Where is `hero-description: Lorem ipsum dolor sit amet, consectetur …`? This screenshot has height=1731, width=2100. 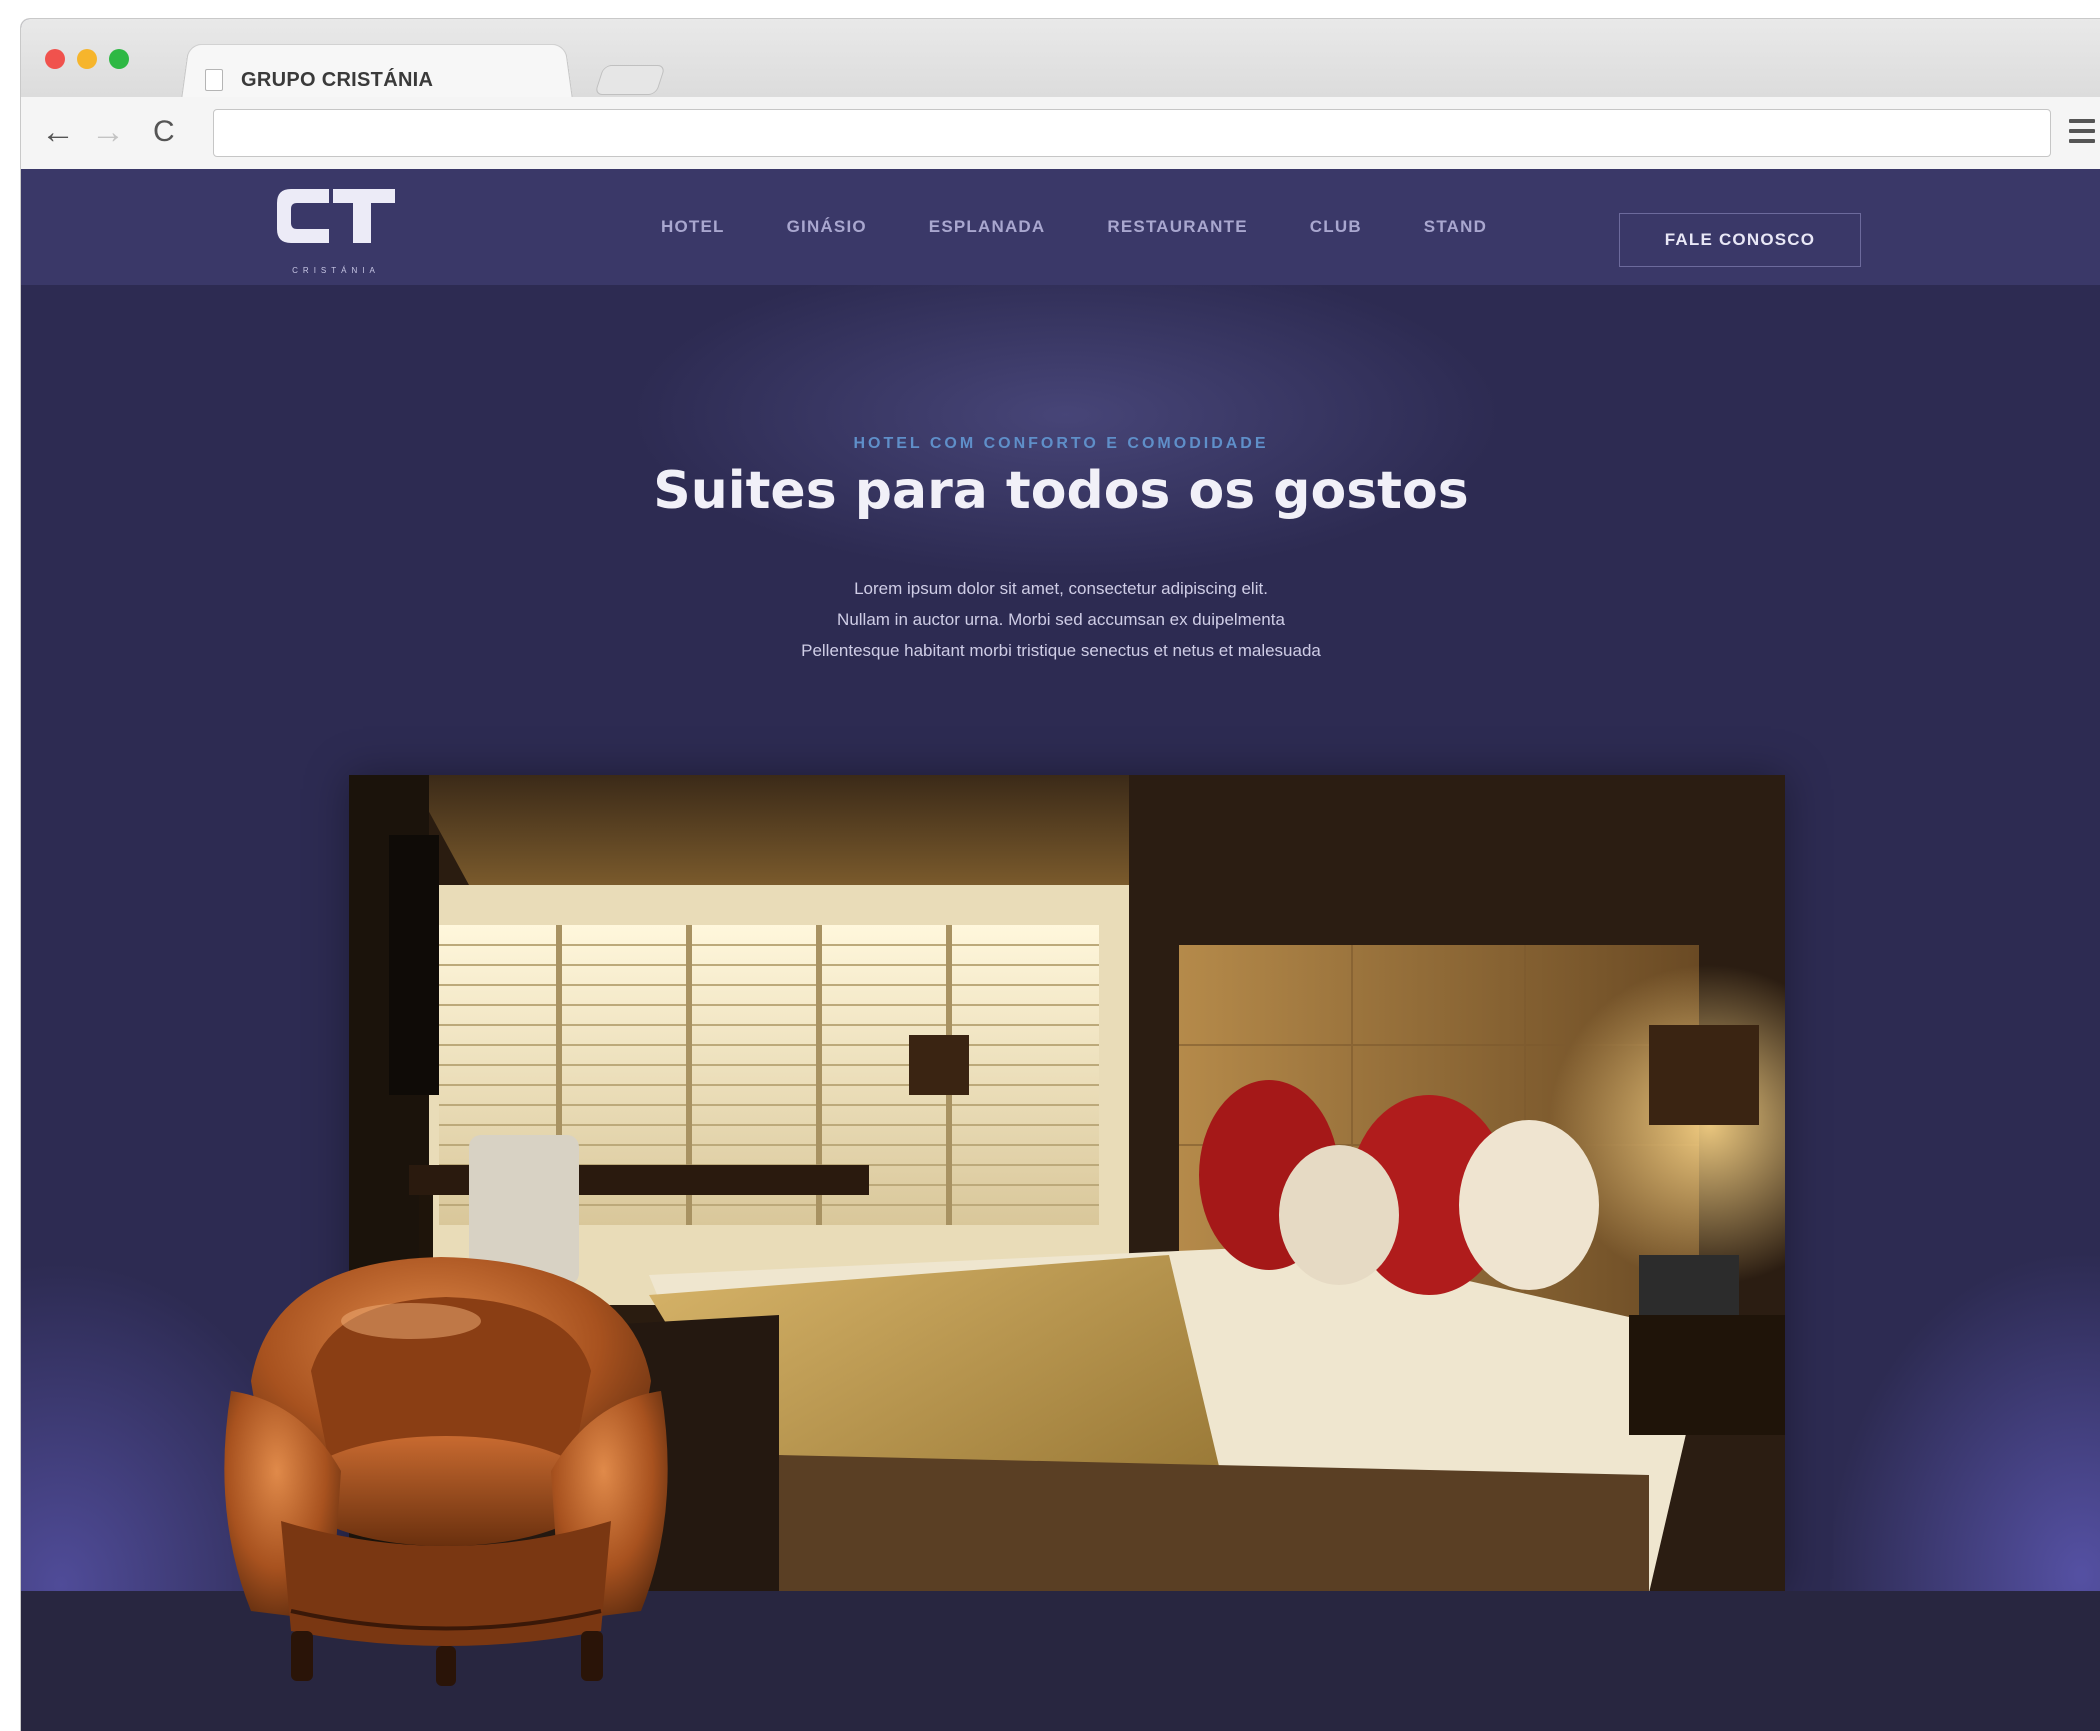
hero-description: Lorem ipsum dolor sit amet, consectetur … is located at coordinates (1060, 619).